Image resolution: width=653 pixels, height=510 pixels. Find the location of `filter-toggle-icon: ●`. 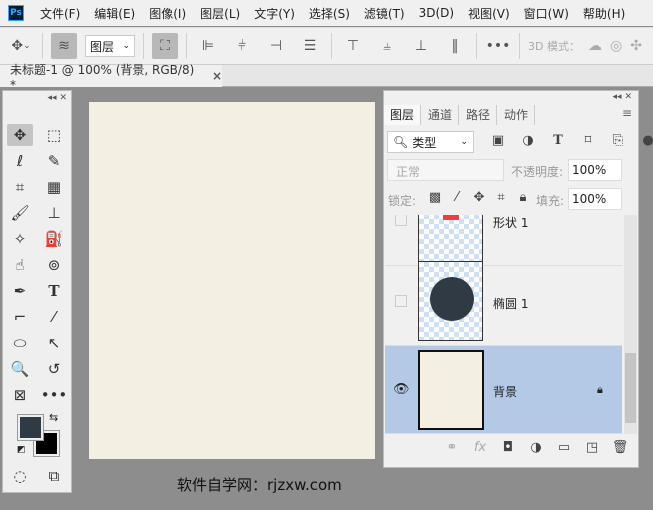

filter-toggle-icon: ● is located at coordinates (644, 140).